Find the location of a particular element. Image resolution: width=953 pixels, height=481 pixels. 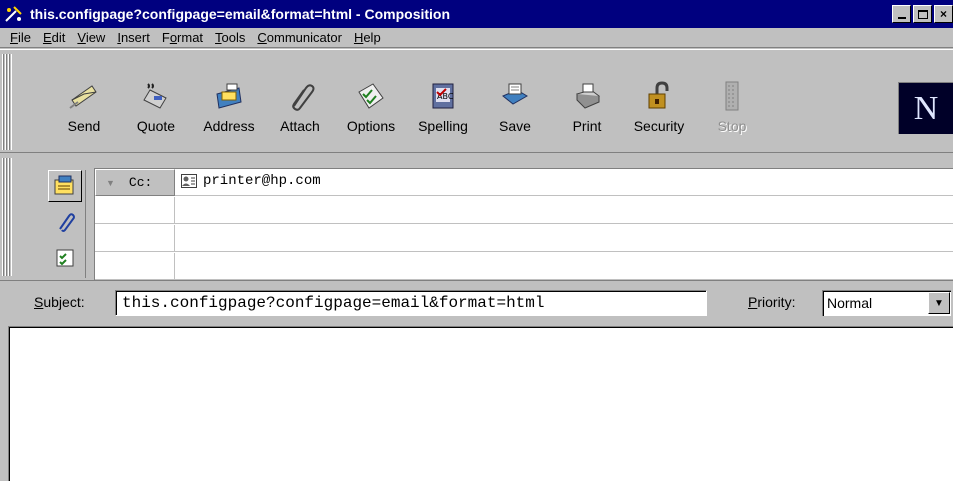

close-icon: × is located at coordinates (943, 14).